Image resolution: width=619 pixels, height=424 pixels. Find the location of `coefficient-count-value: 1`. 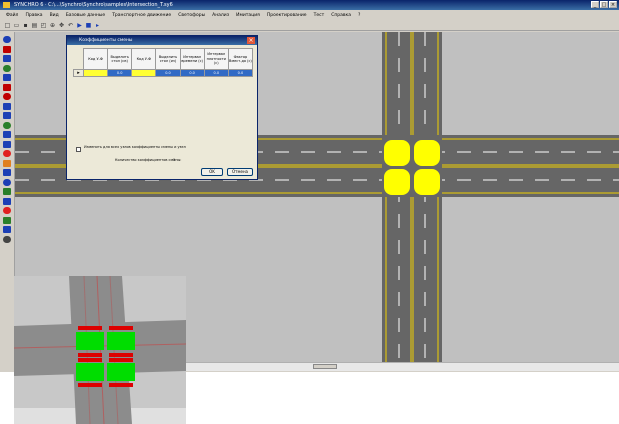

coefficient-count-value: 1 is located at coordinates (174, 160).